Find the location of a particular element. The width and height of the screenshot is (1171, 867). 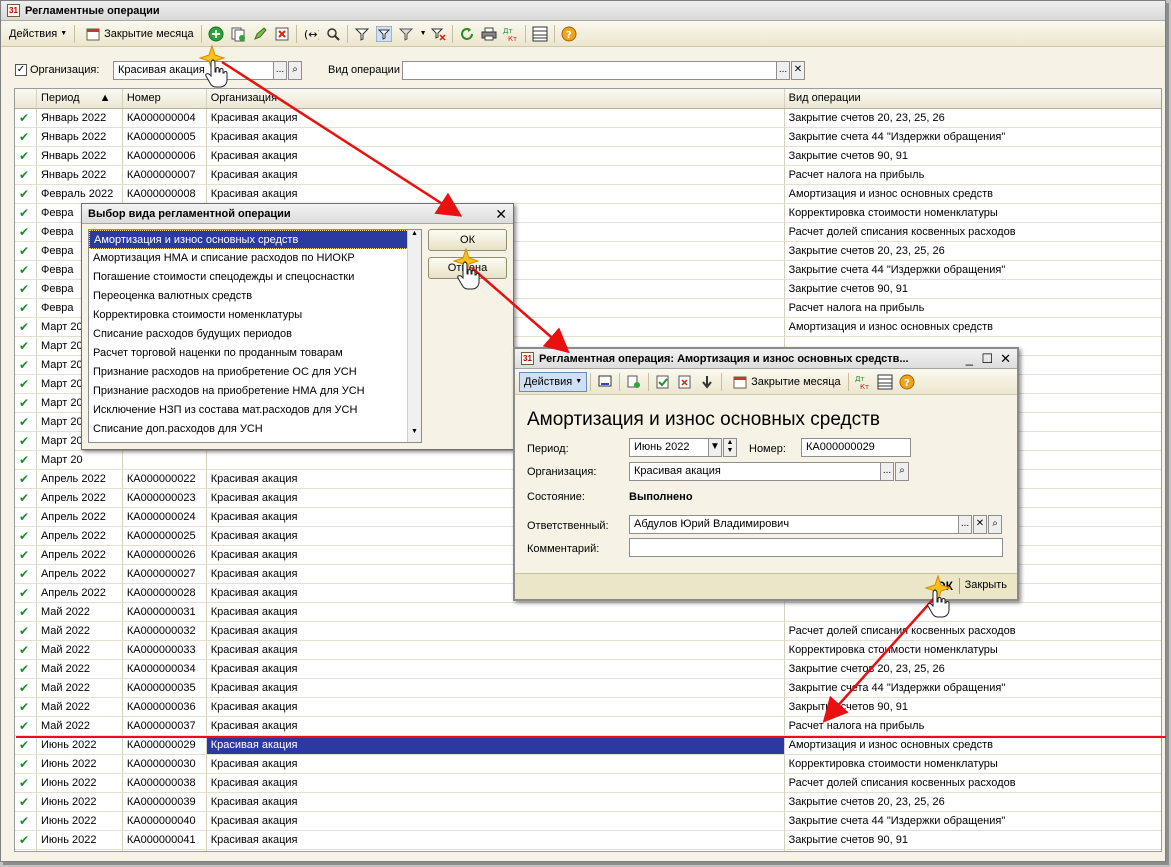

op-filter-field is located at coordinates (589, 70).